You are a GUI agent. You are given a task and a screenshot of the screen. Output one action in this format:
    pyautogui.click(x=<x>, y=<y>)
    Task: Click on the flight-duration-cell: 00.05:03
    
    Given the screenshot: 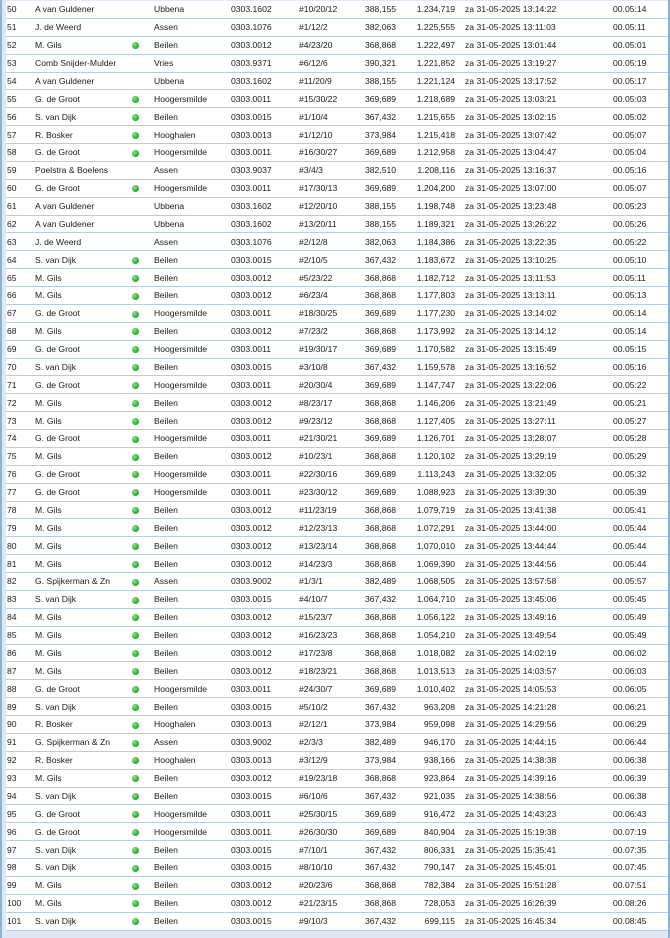 What is the action you would take?
    pyautogui.click(x=639, y=99)
    